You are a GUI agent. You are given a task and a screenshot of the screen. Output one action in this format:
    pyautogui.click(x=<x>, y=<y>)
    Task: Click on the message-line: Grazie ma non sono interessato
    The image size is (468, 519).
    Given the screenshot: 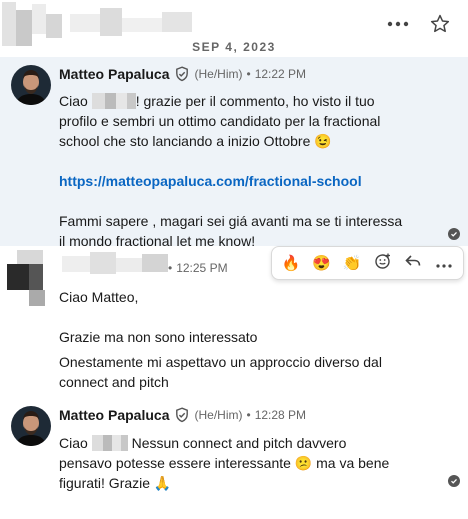 What is the action you would take?
    pyautogui.click(x=158, y=337)
    